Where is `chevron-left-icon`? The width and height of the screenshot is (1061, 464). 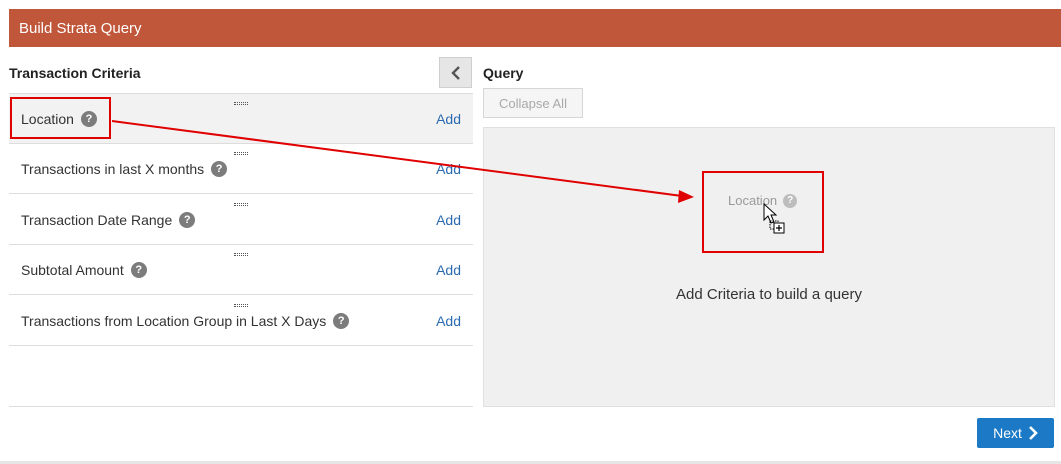
chevron-left-icon is located at coordinates (455, 72).